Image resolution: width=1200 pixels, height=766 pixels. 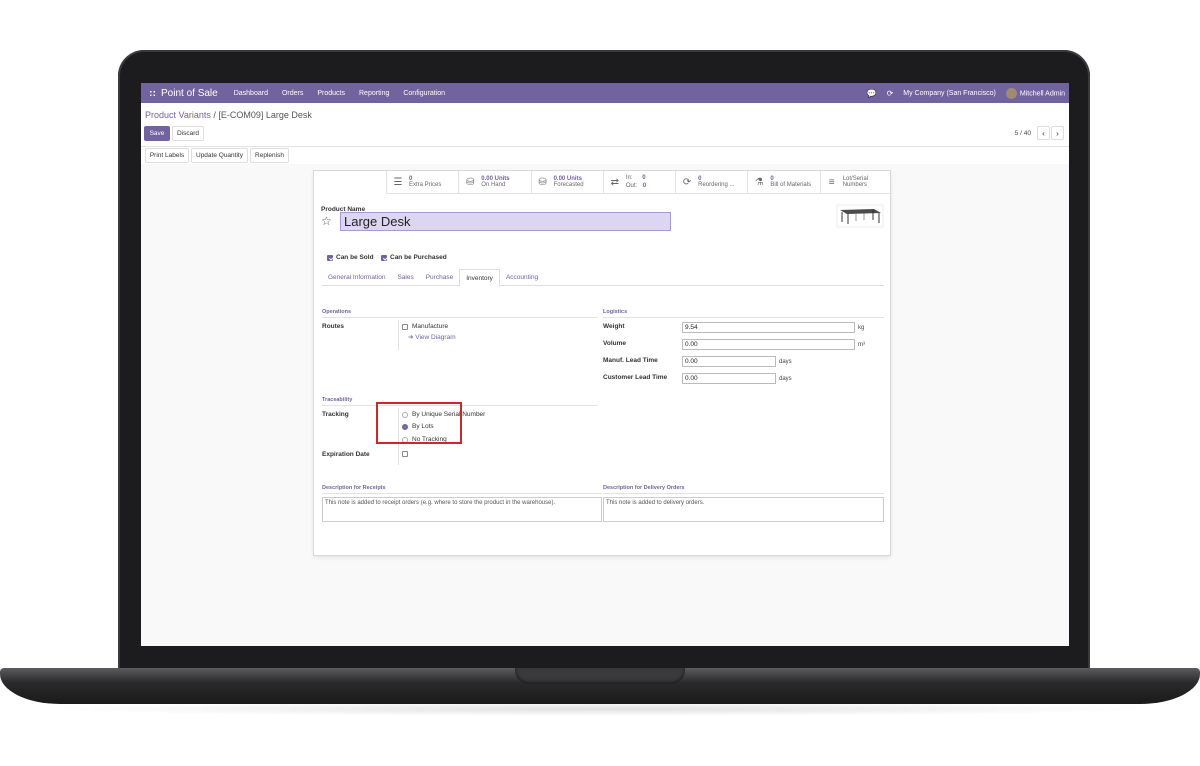 What do you see at coordinates (152, 93) in the screenshot?
I see `apps-menu-icon` at bounding box center [152, 93].